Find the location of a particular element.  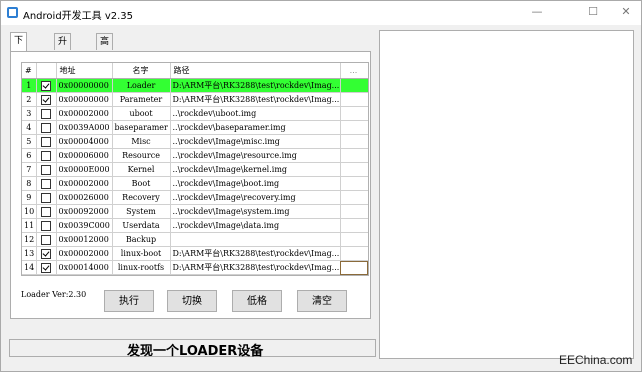

col-header-path: 路径 is located at coordinates (255, 71).